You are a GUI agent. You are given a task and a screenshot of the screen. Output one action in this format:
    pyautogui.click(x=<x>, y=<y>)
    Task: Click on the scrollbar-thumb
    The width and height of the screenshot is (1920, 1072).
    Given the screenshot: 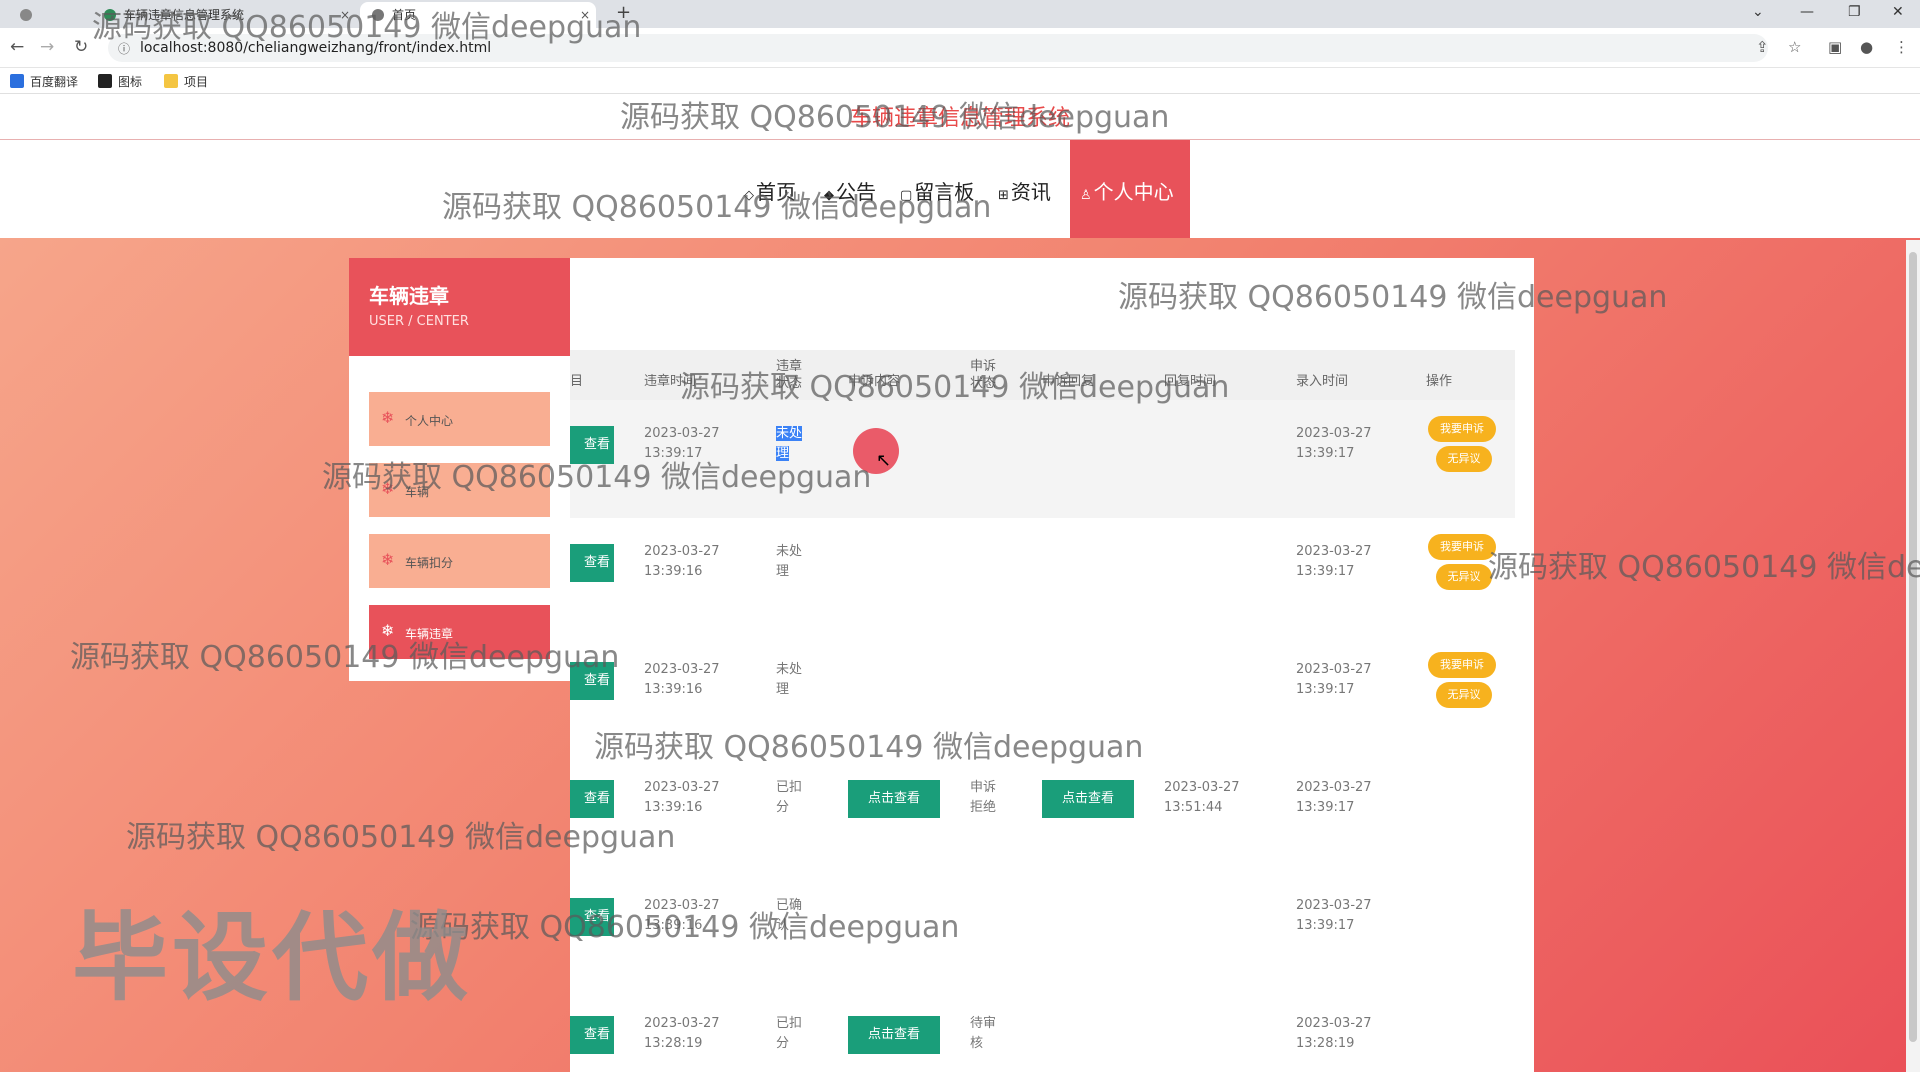 What is the action you would take?
    pyautogui.click(x=1913, y=647)
    